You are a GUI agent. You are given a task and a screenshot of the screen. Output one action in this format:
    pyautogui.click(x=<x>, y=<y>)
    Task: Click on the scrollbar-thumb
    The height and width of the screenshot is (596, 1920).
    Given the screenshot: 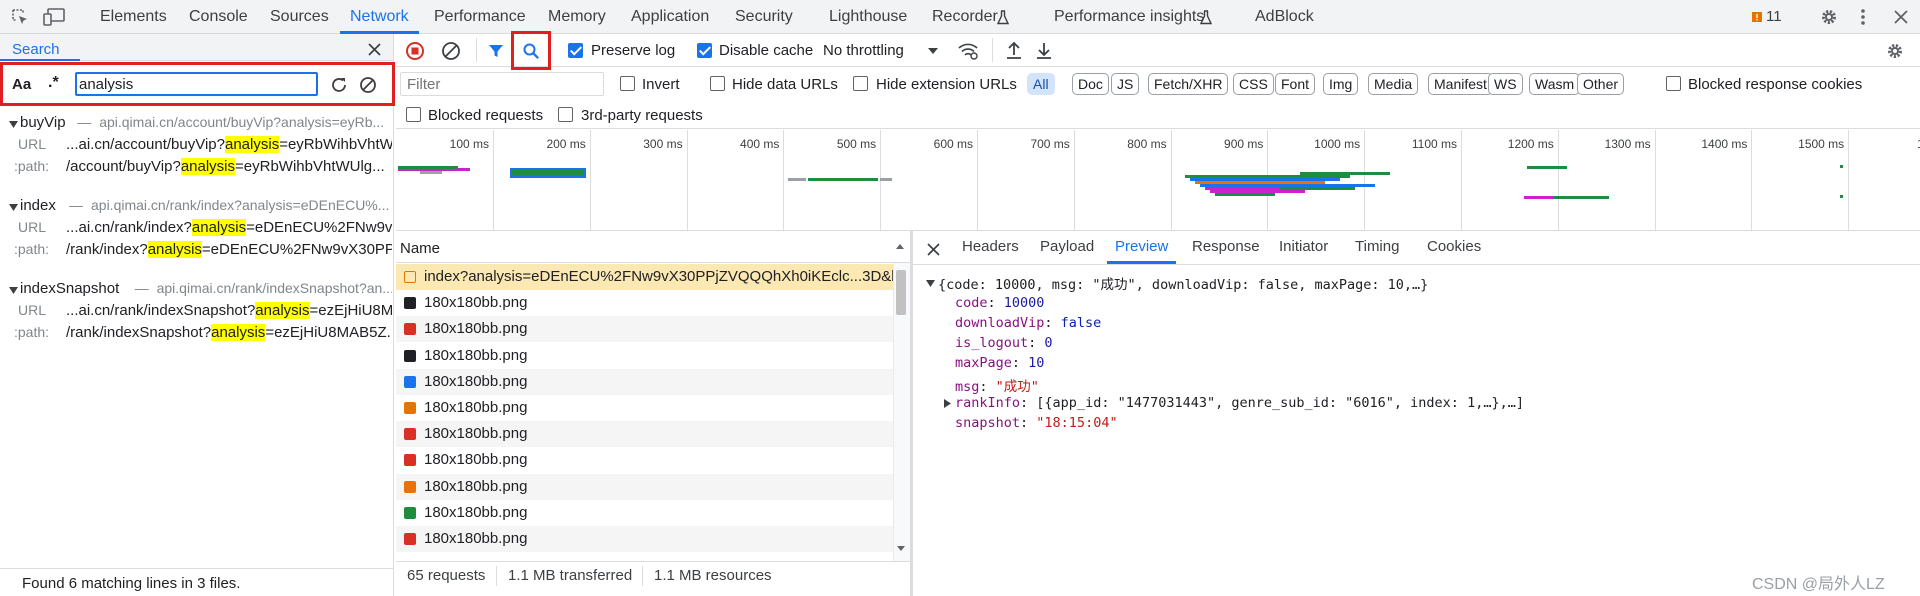 What is the action you would take?
    pyautogui.click(x=901, y=292)
    